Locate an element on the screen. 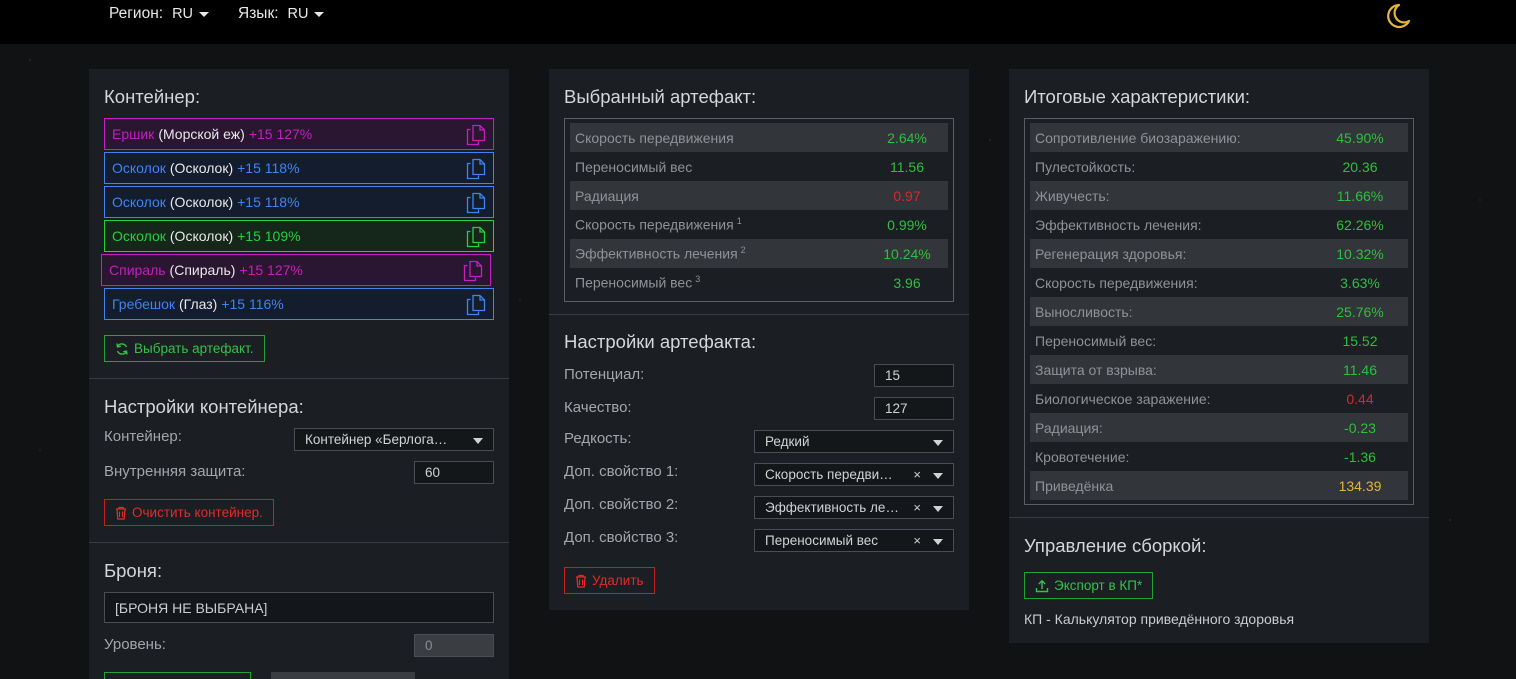  stat-row: Скорость передвижения 2.64% is located at coordinates (759, 137).